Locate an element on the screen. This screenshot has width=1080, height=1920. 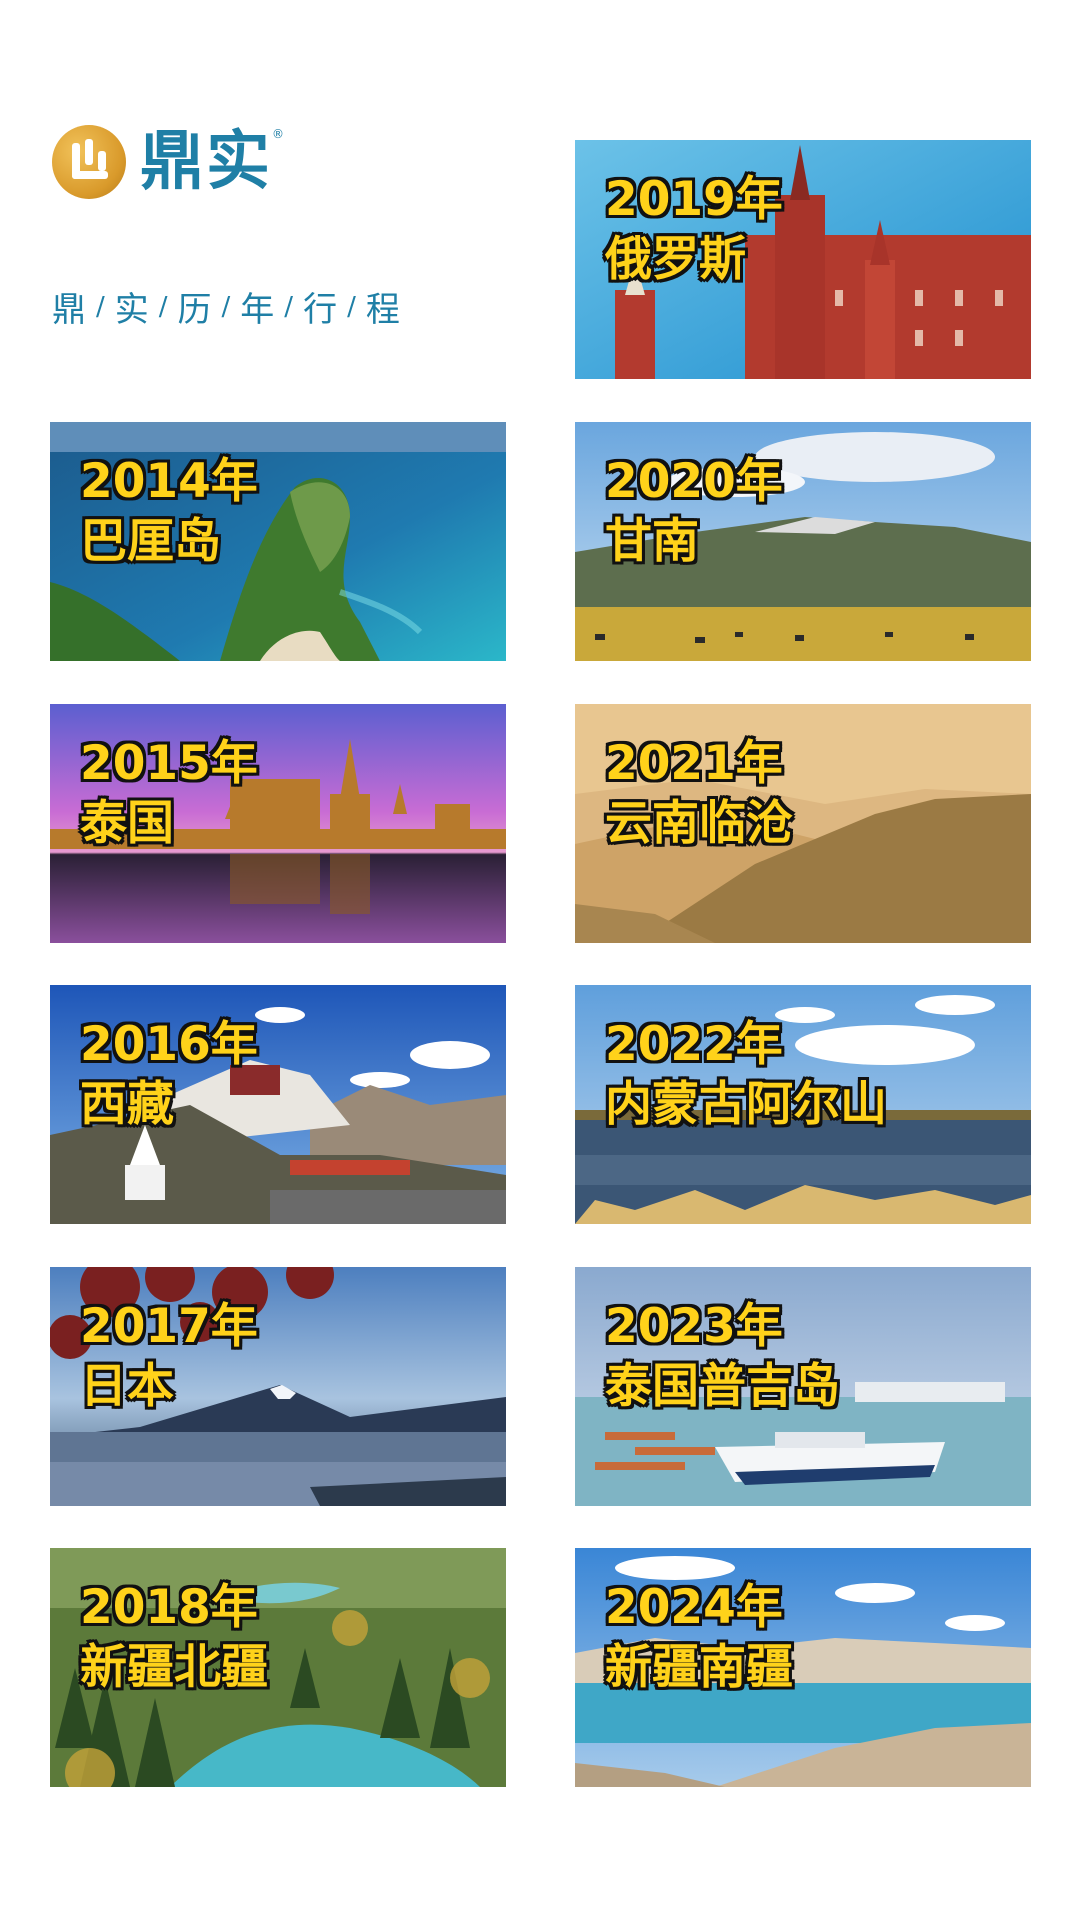
trip-label: 2014年 巴厘岛 is located at coordinates (169, 512).